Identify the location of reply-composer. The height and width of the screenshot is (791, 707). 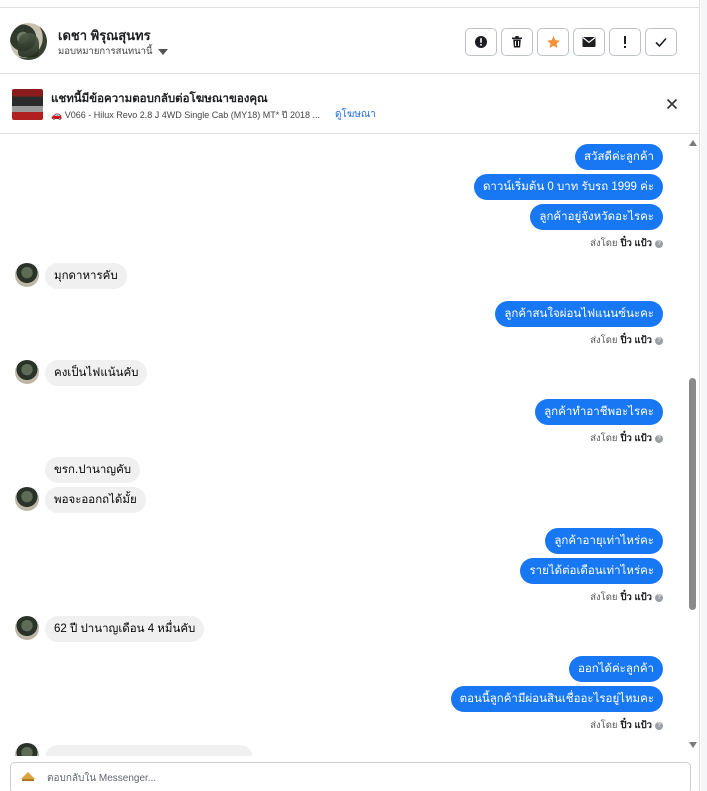
(350, 776).